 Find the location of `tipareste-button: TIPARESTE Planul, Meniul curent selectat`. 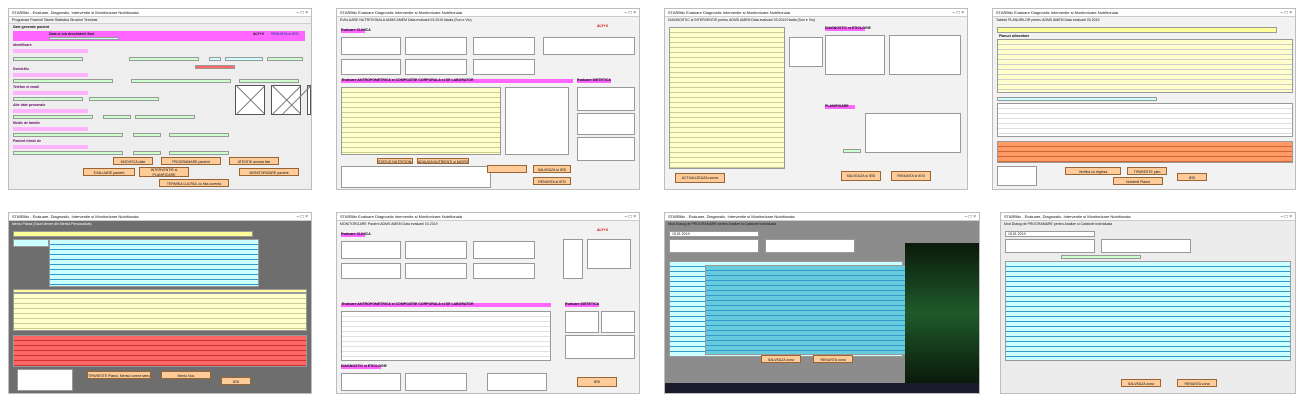

tipareste-button: TIPARESTE Planul, Meniul curent selectat is located at coordinates (119, 375).